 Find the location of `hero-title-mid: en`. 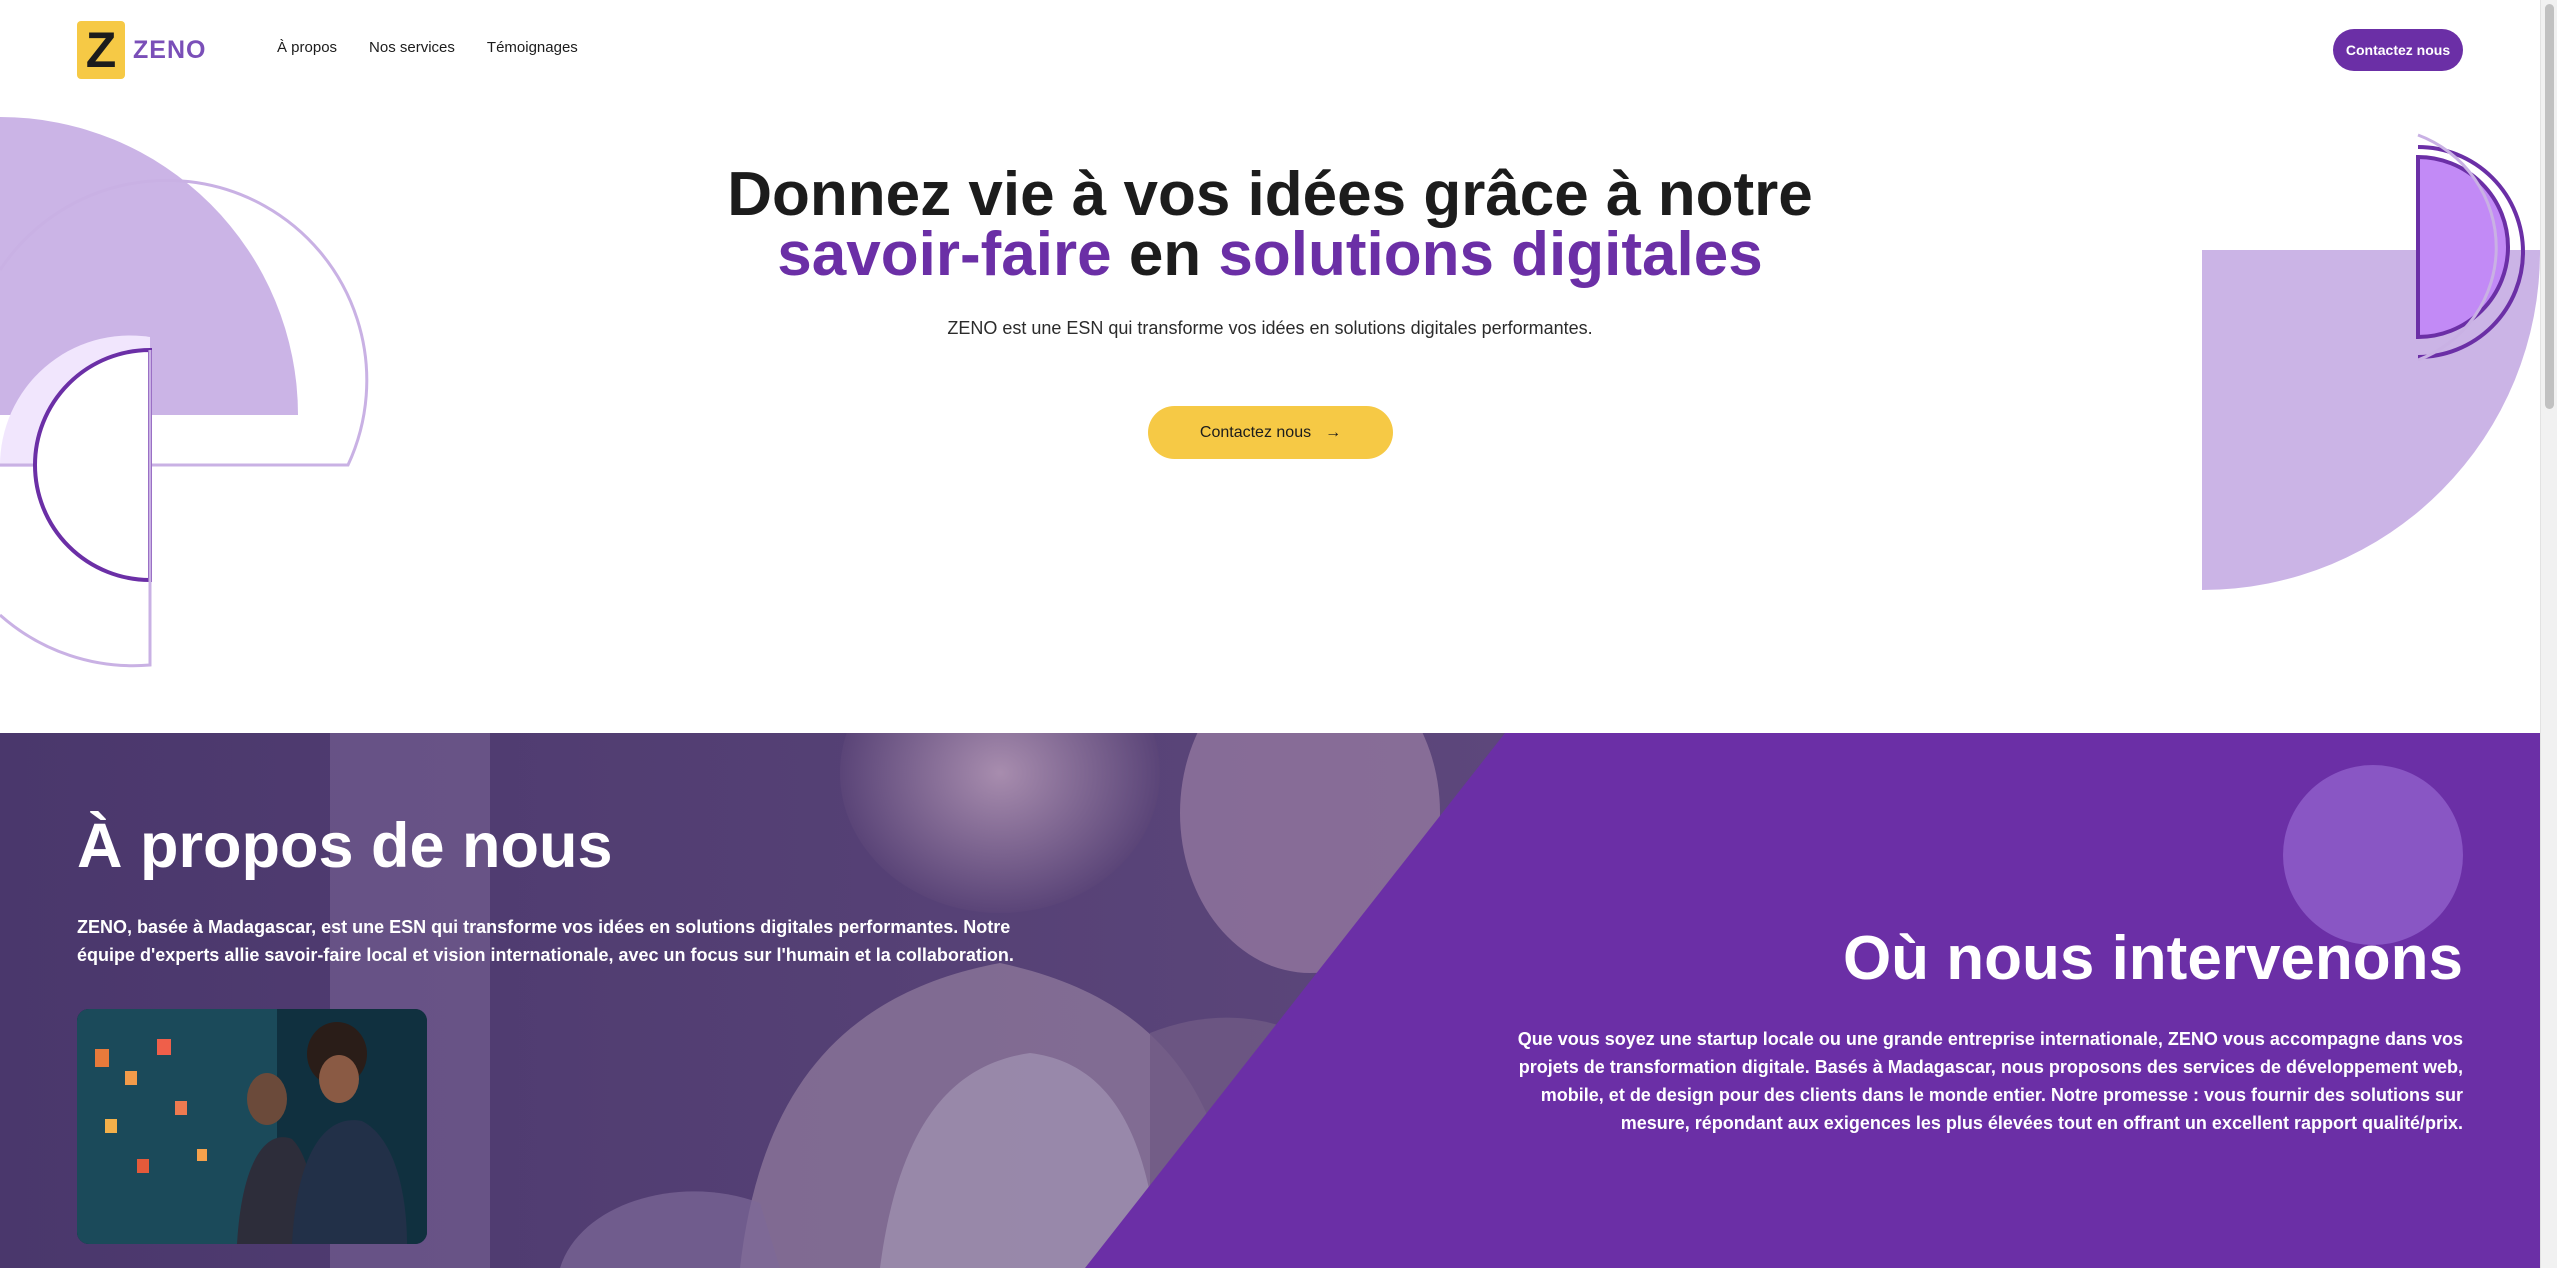

hero-title-mid: en is located at coordinates (1165, 254).